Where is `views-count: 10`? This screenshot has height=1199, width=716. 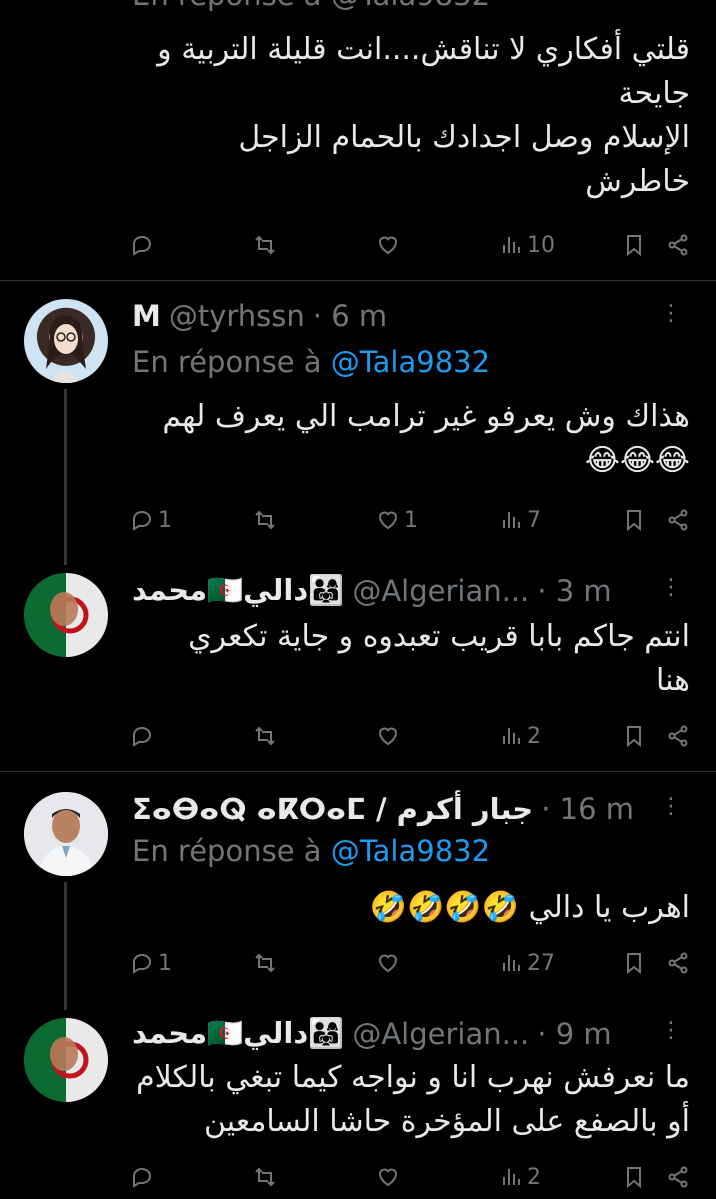 views-count: 10 is located at coordinates (541, 245).